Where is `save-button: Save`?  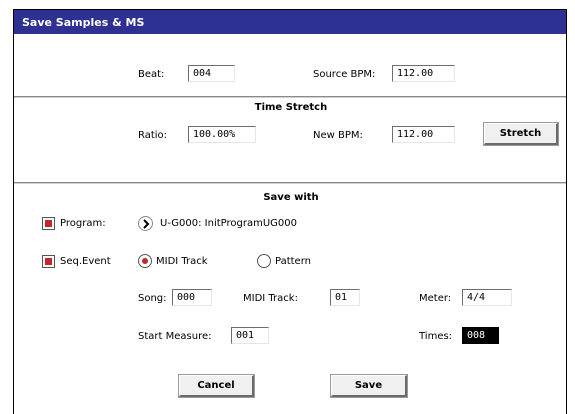
save-button: Save is located at coordinates (369, 386).